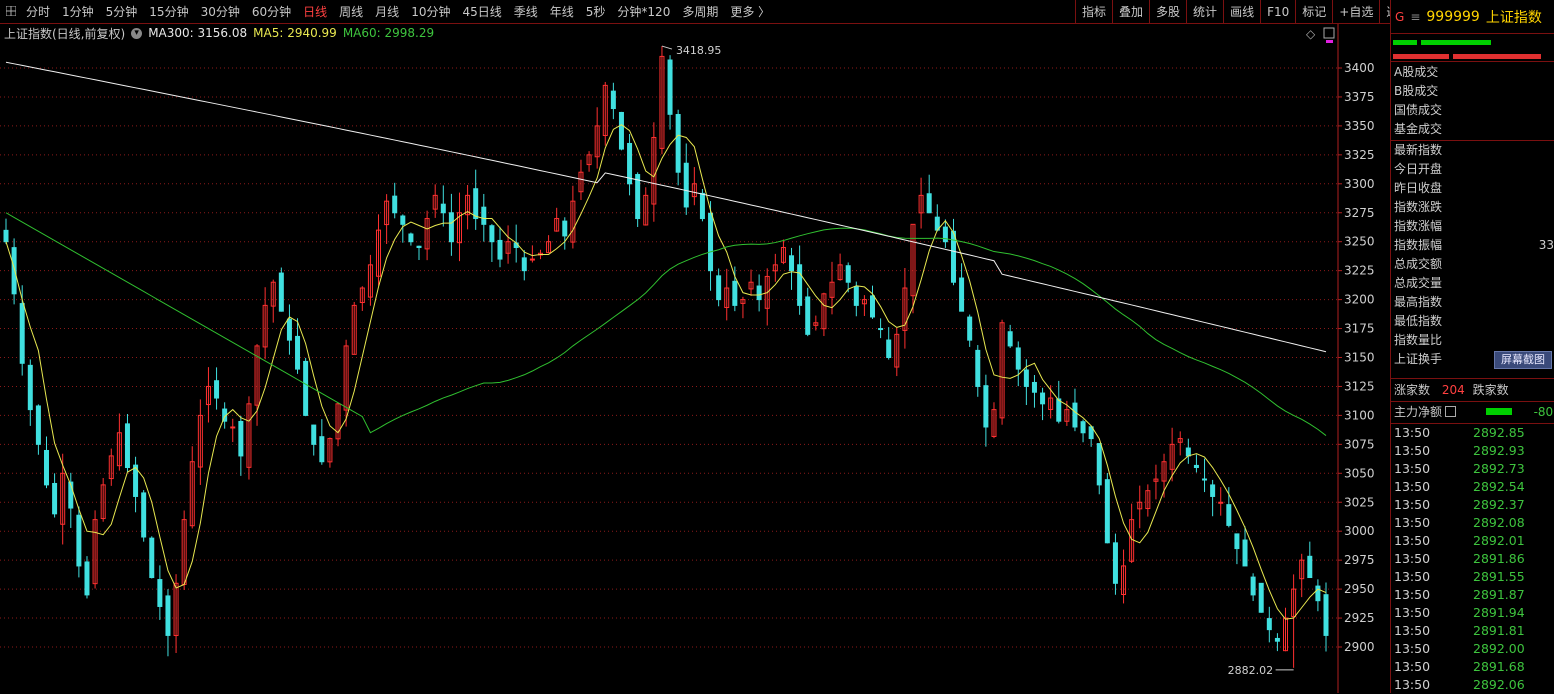  Describe the element at coordinates (1472, 245) in the screenshot. I see `index-row: 指数振幅 33` at that location.